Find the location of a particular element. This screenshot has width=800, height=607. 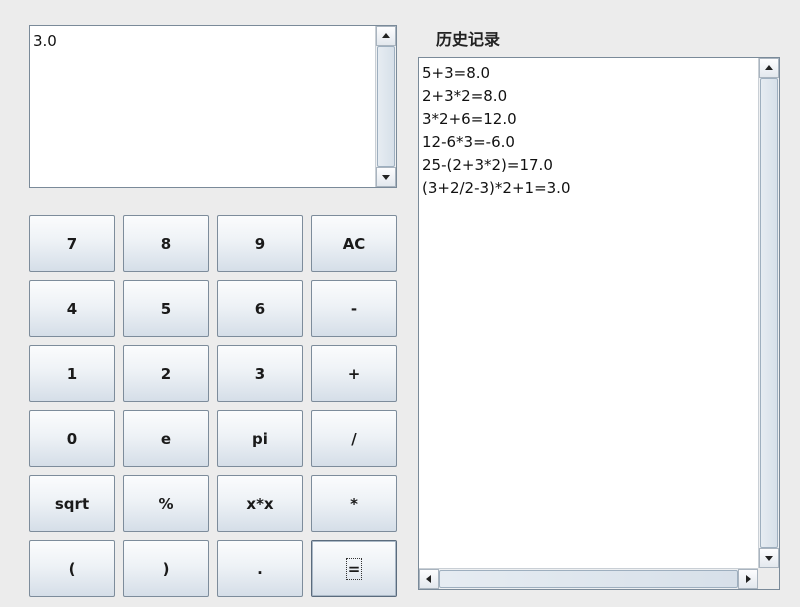

key-open-paren: ( is located at coordinates (72, 568).